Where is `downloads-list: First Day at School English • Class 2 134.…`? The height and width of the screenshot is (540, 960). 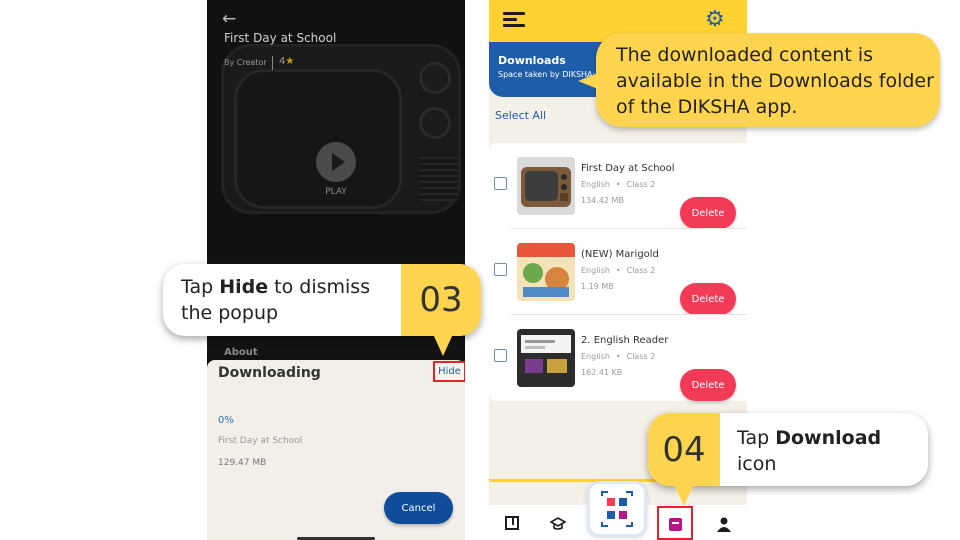
downloads-list: First Day at School English • Class 2 134.… is located at coordinates (618, 272).